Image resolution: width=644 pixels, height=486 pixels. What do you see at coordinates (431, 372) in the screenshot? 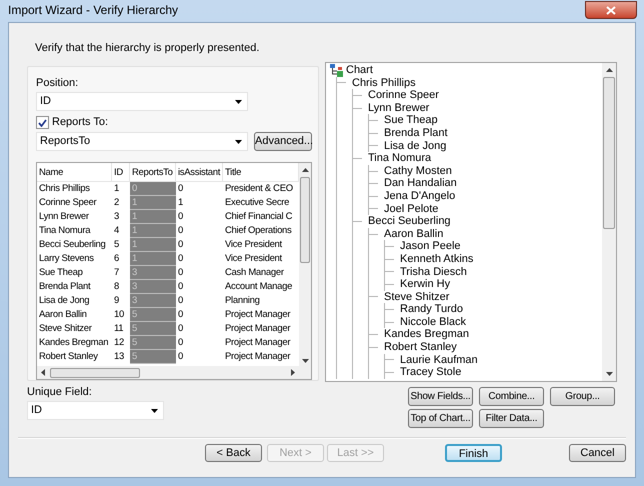
I see `tree-item: Tracey Stole` at bounding box center [431, 372].